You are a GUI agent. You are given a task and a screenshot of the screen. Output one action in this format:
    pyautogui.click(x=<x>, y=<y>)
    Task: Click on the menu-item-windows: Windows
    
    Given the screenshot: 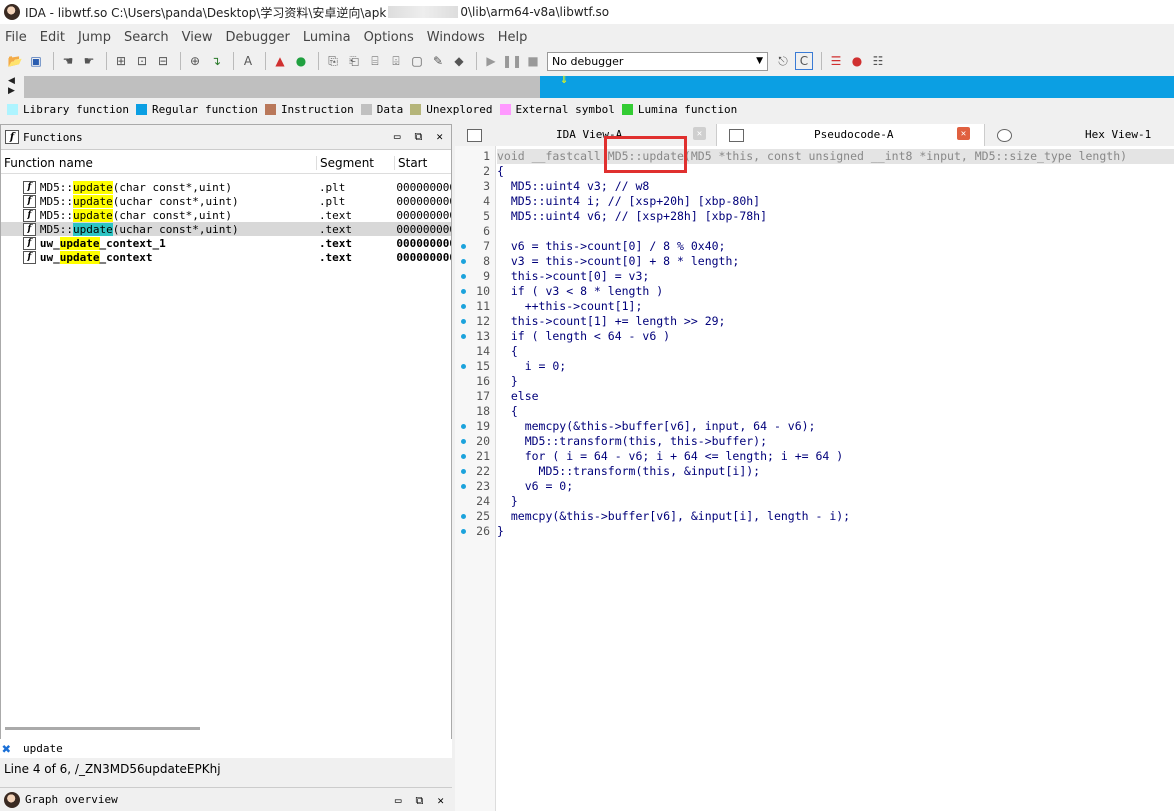 What is the action you would take?
    pyautogui.click(x=456, y=37)
    